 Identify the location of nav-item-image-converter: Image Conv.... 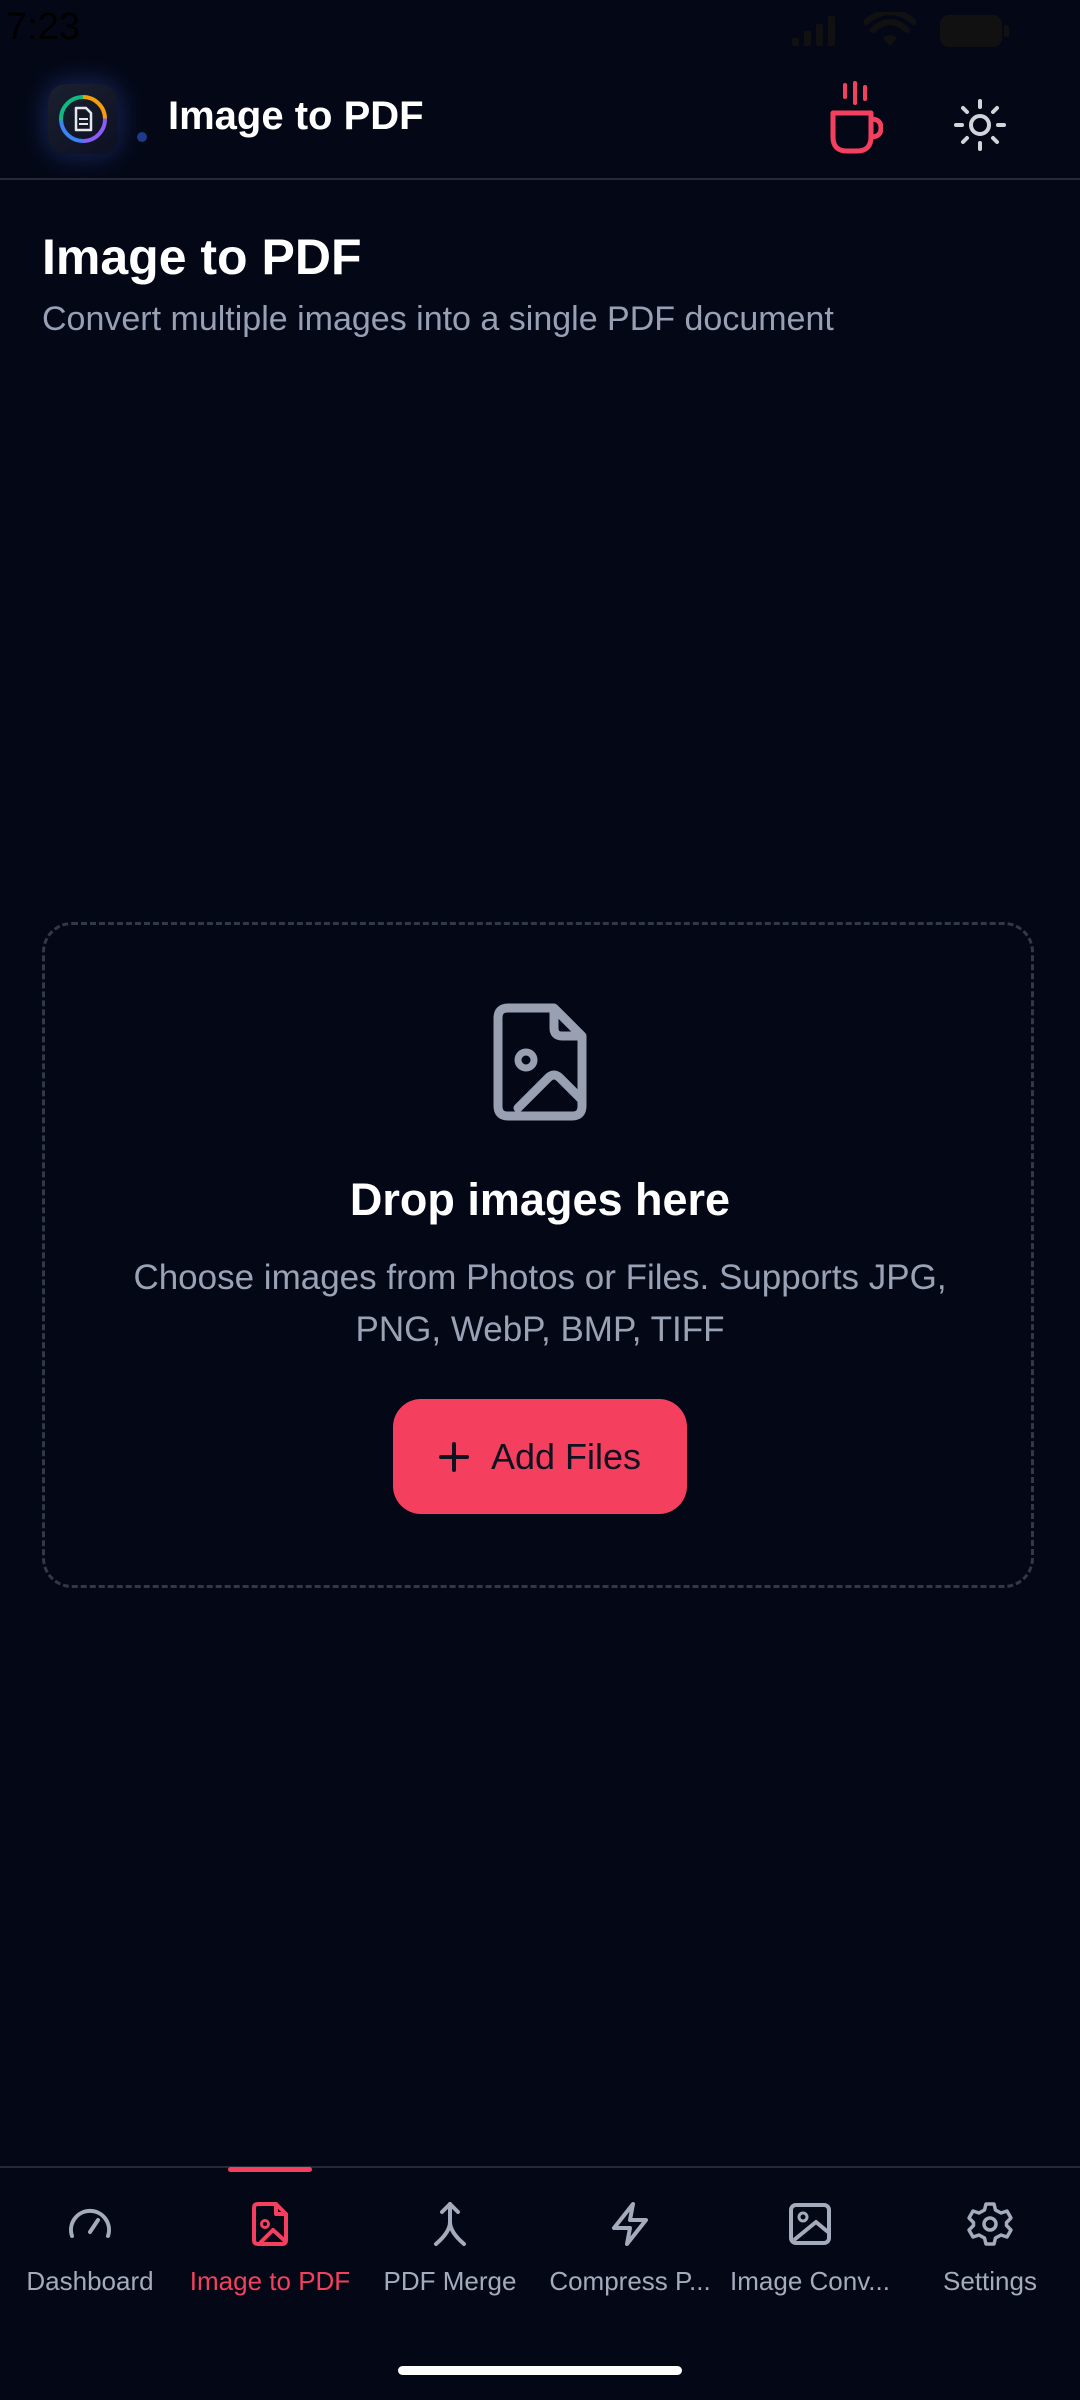
(810, 2251).